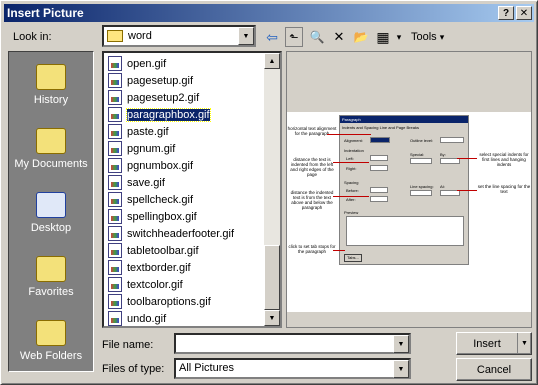 This screenshot has height=385, width=538. What do you see at coordinates (150, 165) in the screenshot?
I see `list-item: pgnumbox.gif` at bounding box center [150, 165].